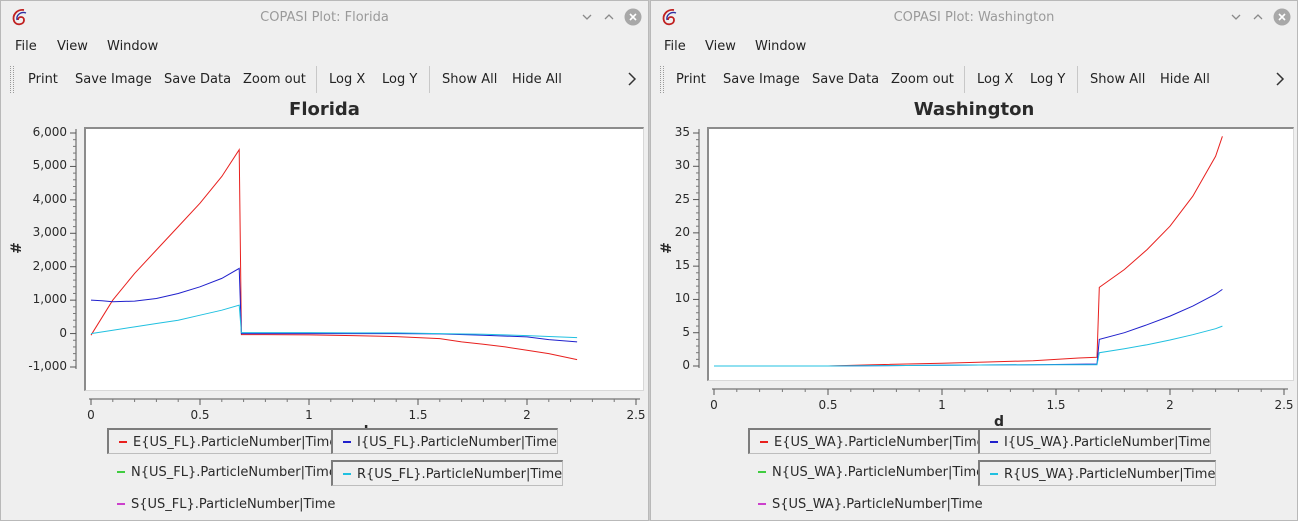 This screenshot has width=1298, height=521. What do you see at coordinates (49, 198) in the screenshot?
I see `y-tick-label: 4,000` at bounding box center [49, 198].